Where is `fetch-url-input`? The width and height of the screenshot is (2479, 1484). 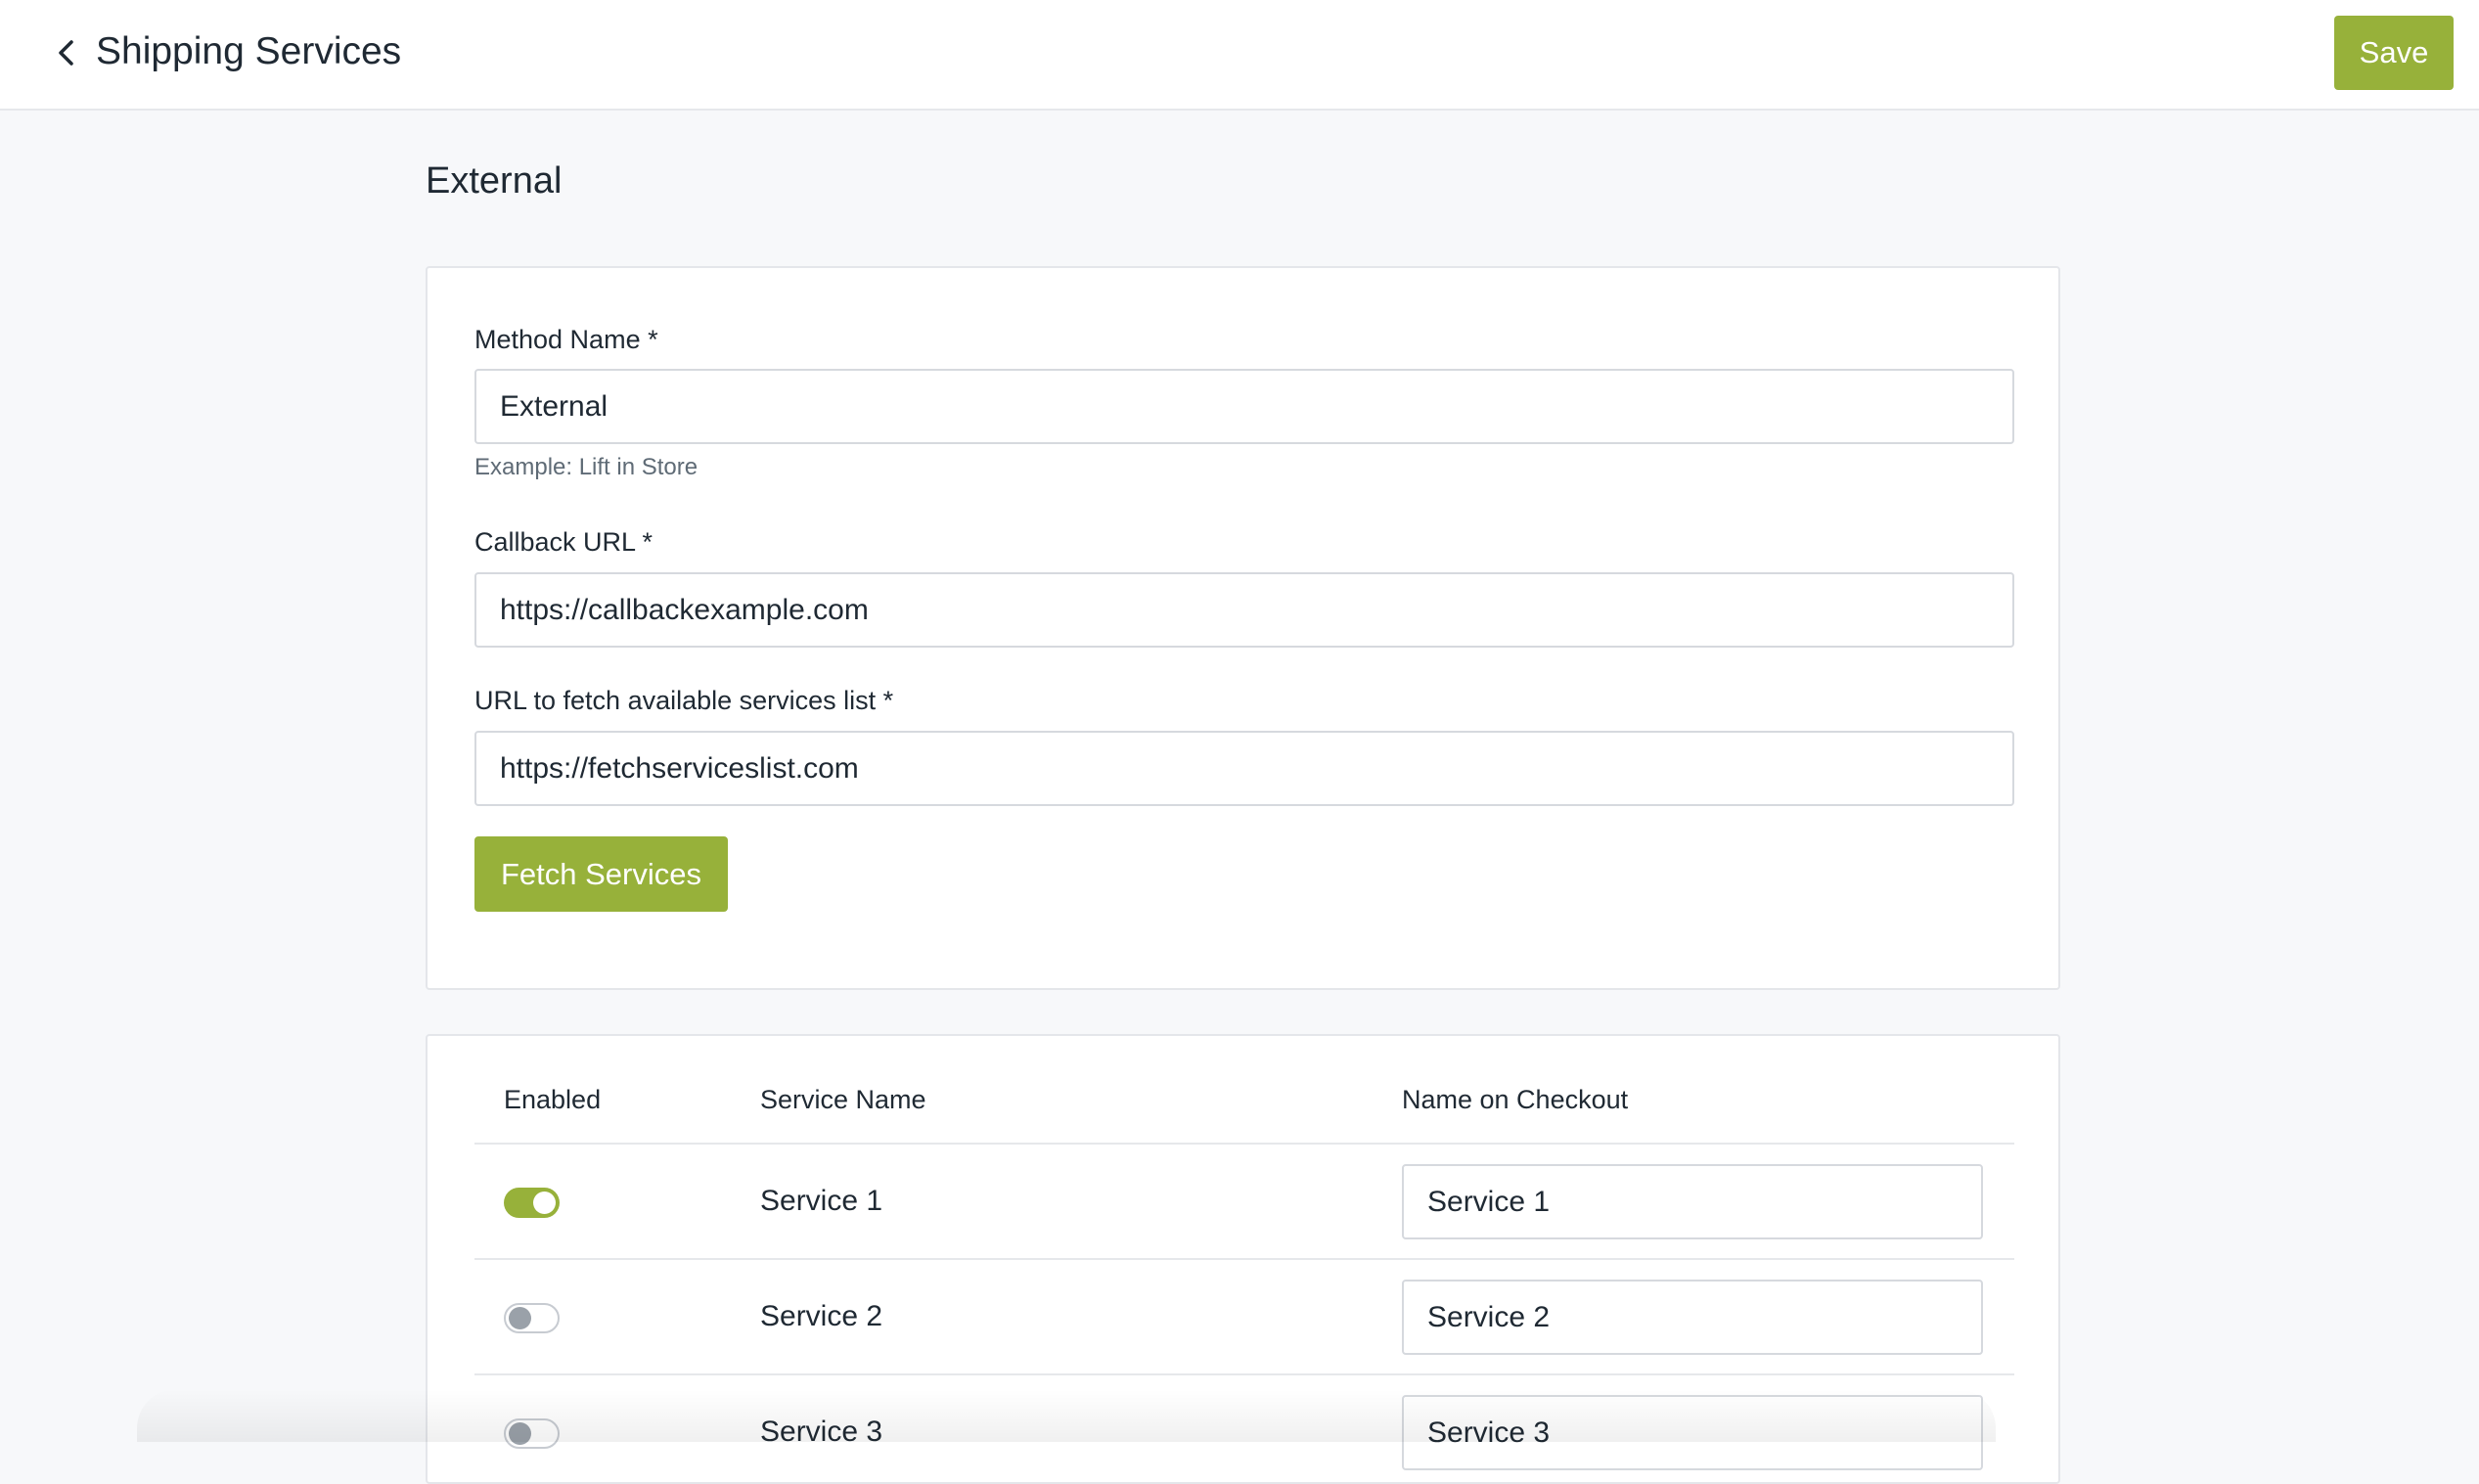 fetch-url-input is located at coordinates (1244, 768).